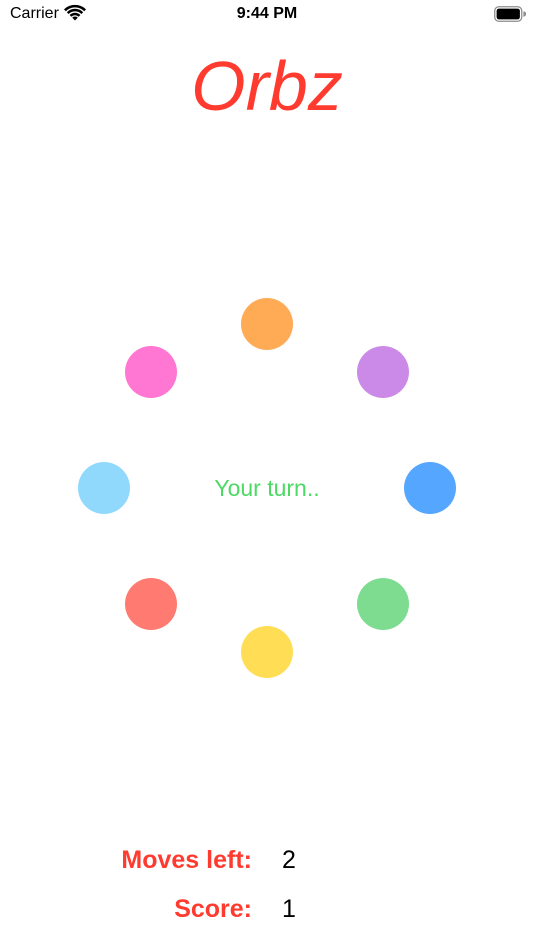  I want to click on orb-orange, so click(267, 324).